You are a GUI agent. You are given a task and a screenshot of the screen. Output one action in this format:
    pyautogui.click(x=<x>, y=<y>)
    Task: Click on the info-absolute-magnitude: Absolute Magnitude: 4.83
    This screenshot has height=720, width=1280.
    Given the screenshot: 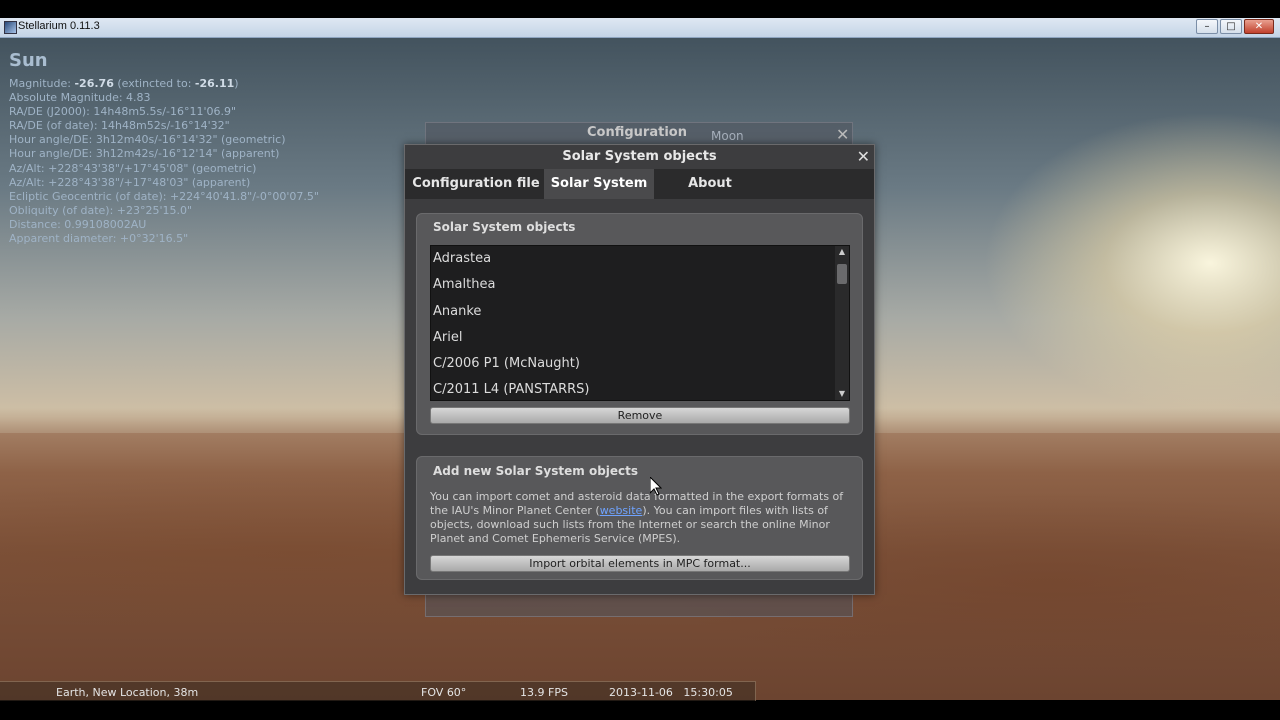 What is the action you would take?
    pyautogui.click(x=80, y=98)
    